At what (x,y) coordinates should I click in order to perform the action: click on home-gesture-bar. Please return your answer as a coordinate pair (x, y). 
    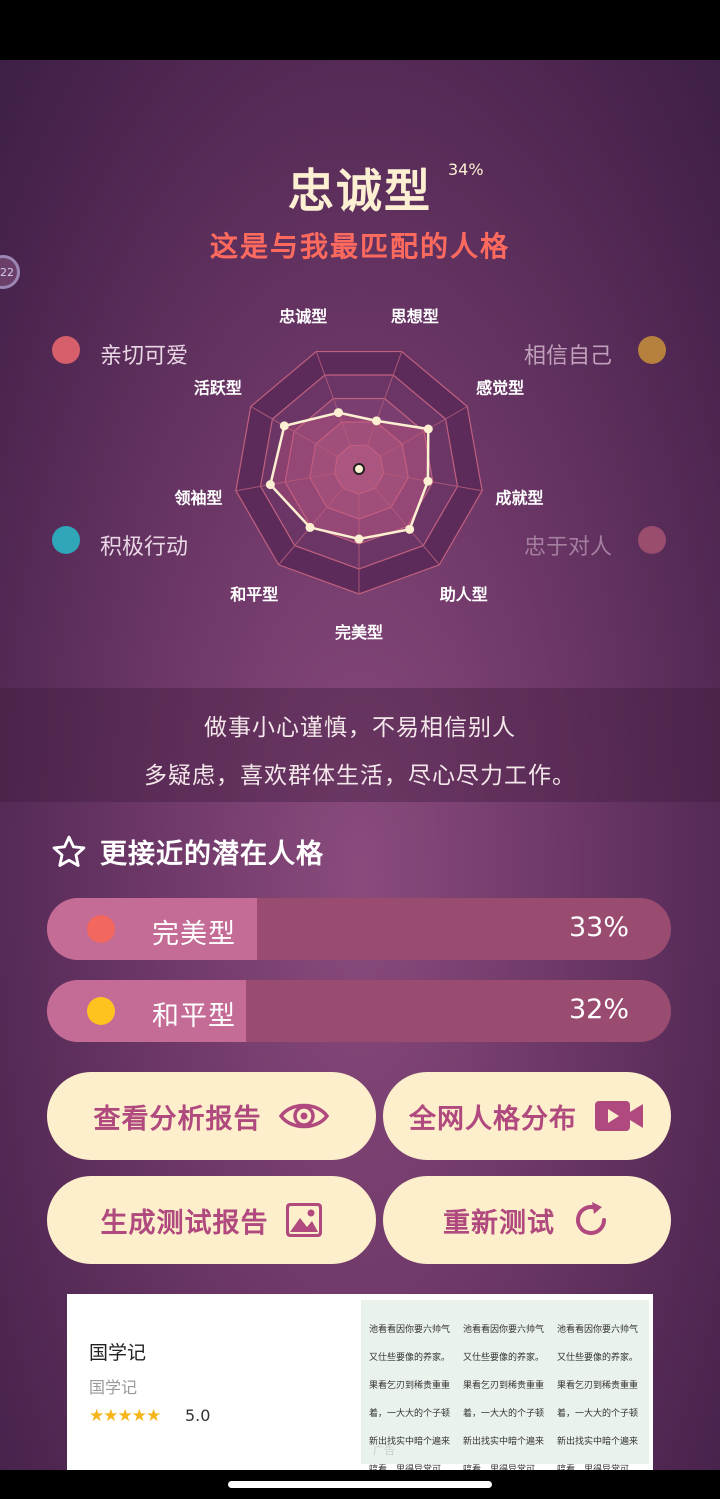
    Looking at the image, I should click on (360, 1484).